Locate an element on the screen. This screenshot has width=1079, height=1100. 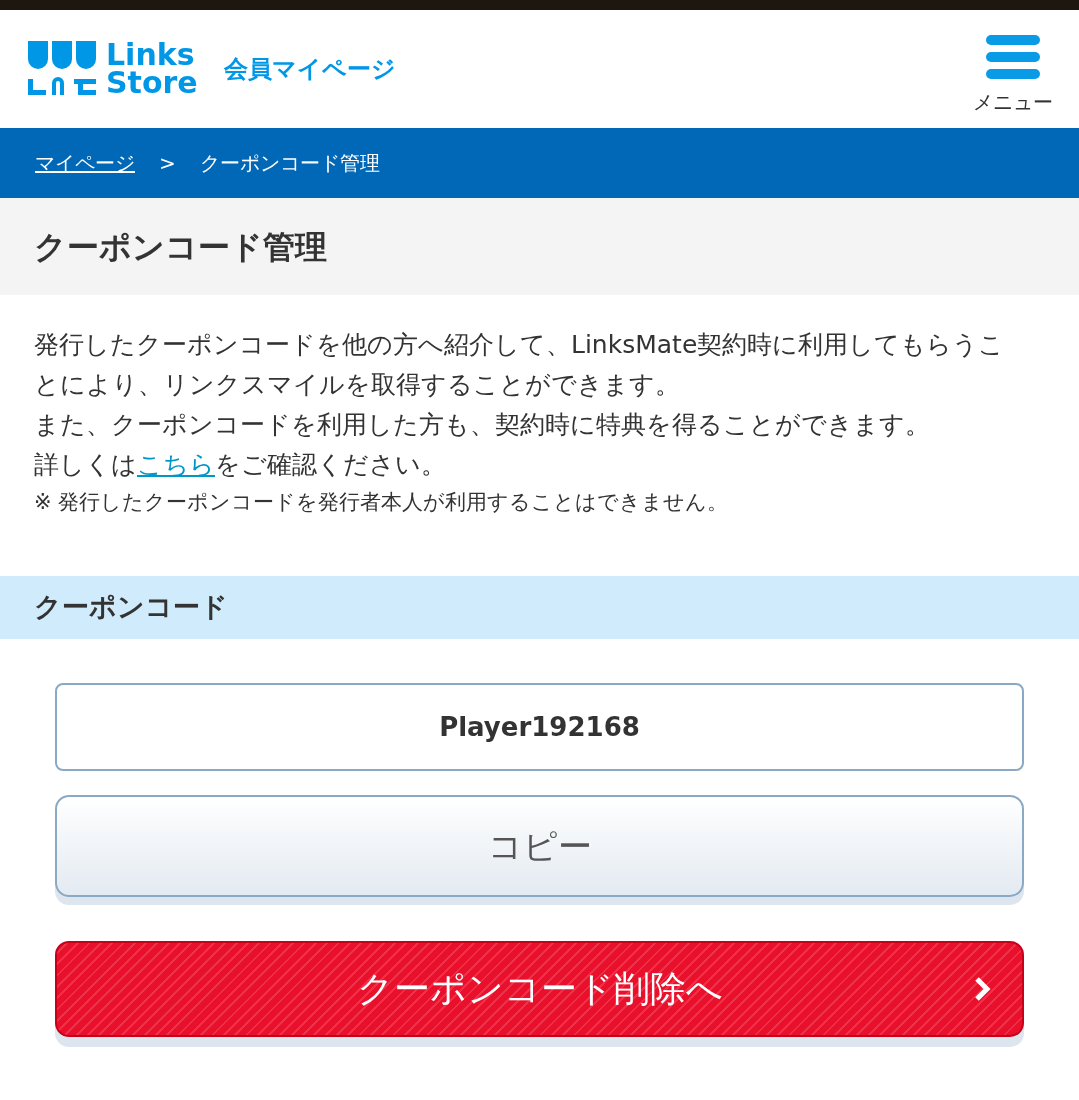
page-title: クーポンコード管理 is located at coordinates (180, 247).